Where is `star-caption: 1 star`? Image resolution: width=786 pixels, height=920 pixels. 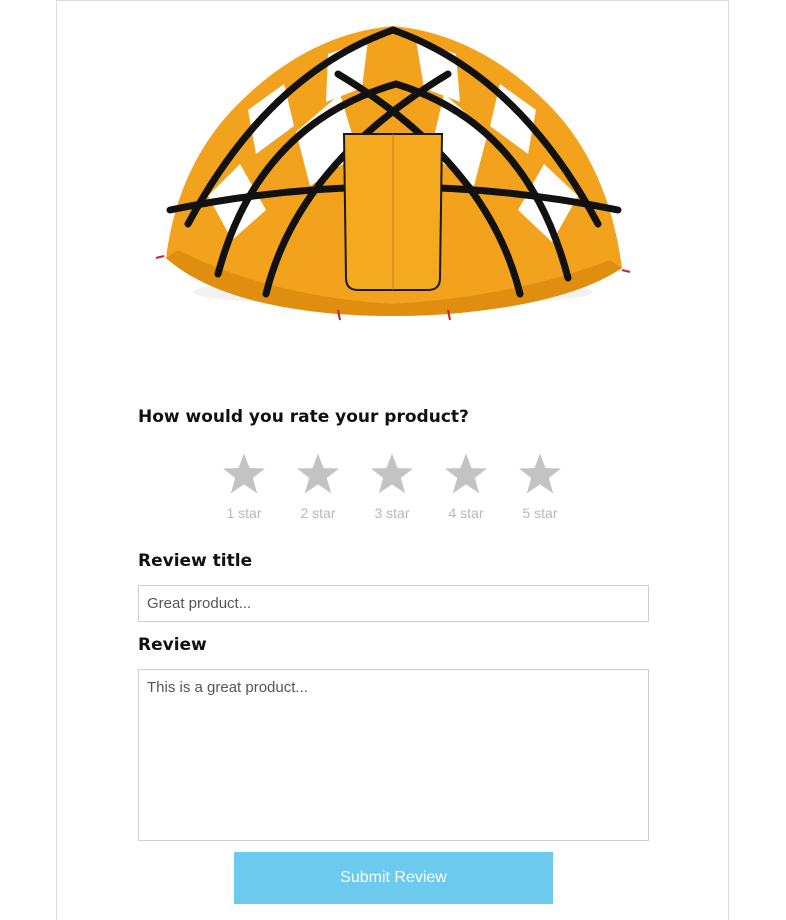 star-caption: 1 star is located at coordinates (244, 513).